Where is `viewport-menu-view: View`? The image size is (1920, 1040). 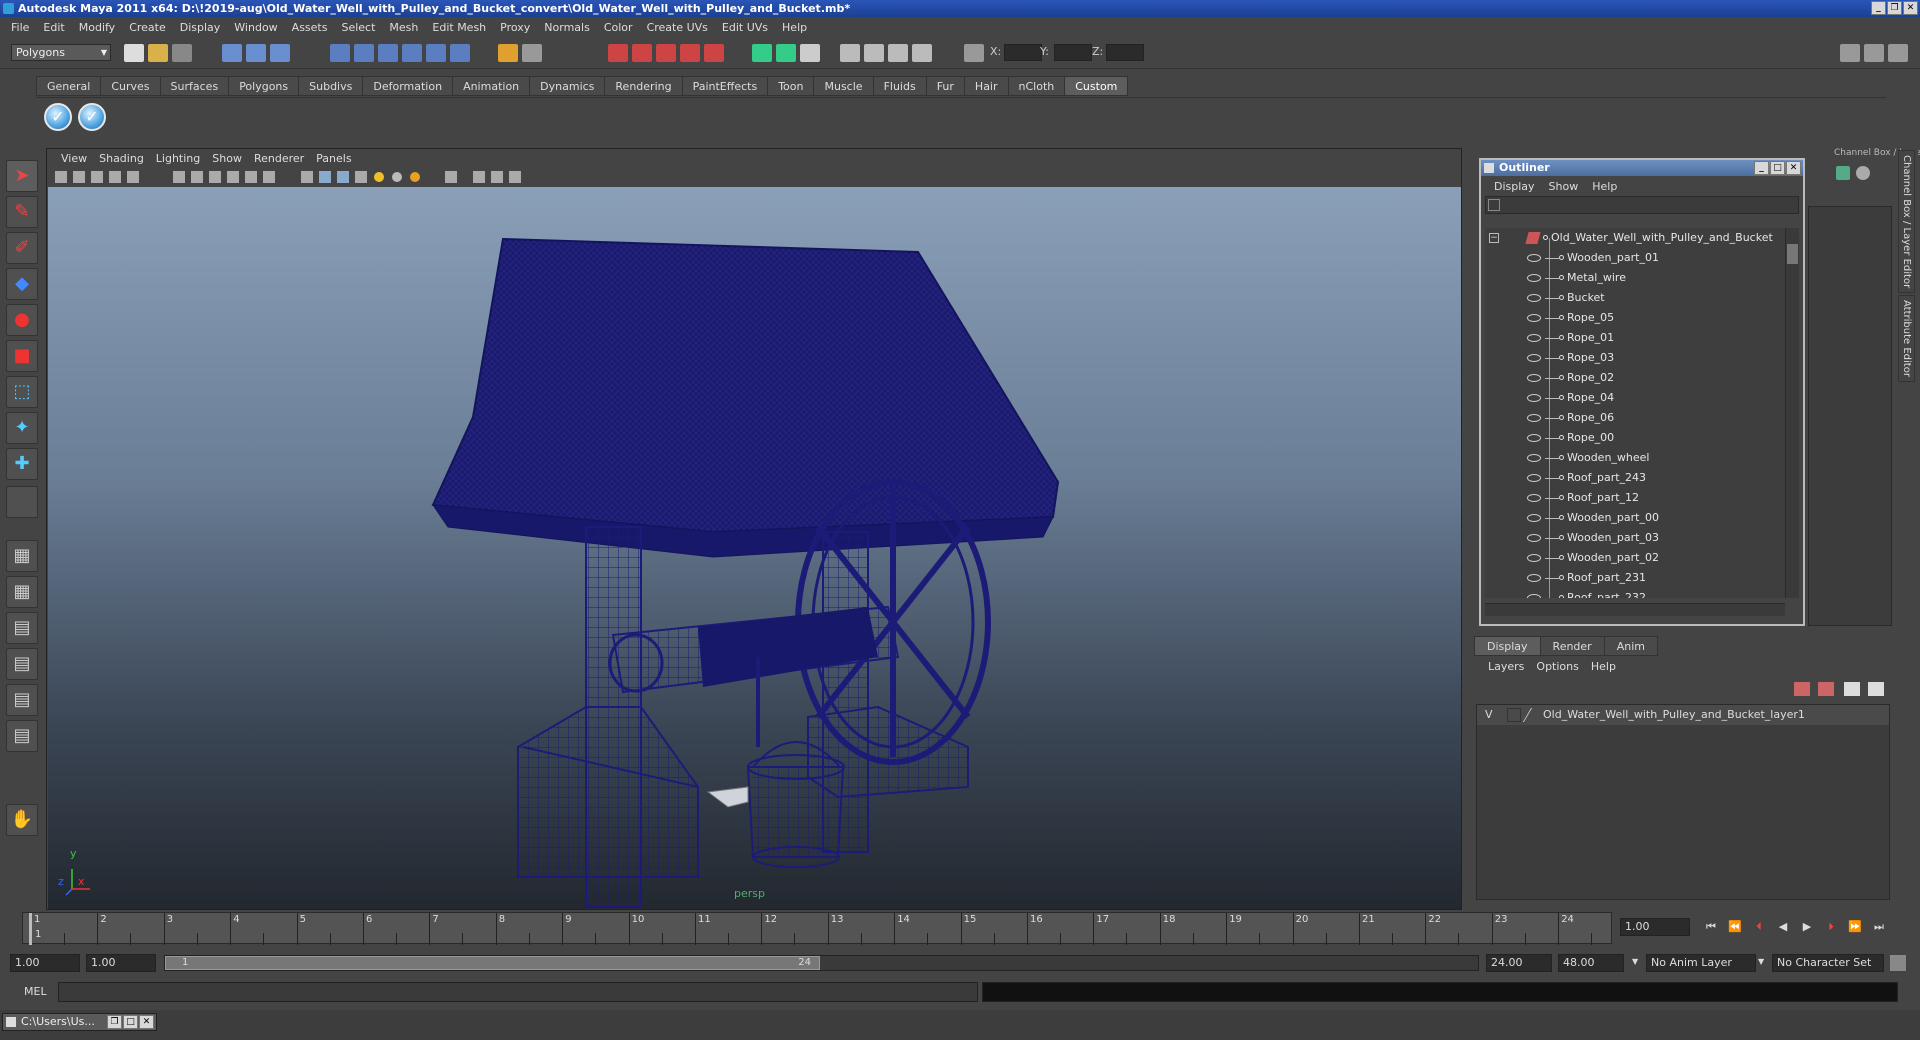
viewport-menu-view: View is located at coordinates (74, 158).